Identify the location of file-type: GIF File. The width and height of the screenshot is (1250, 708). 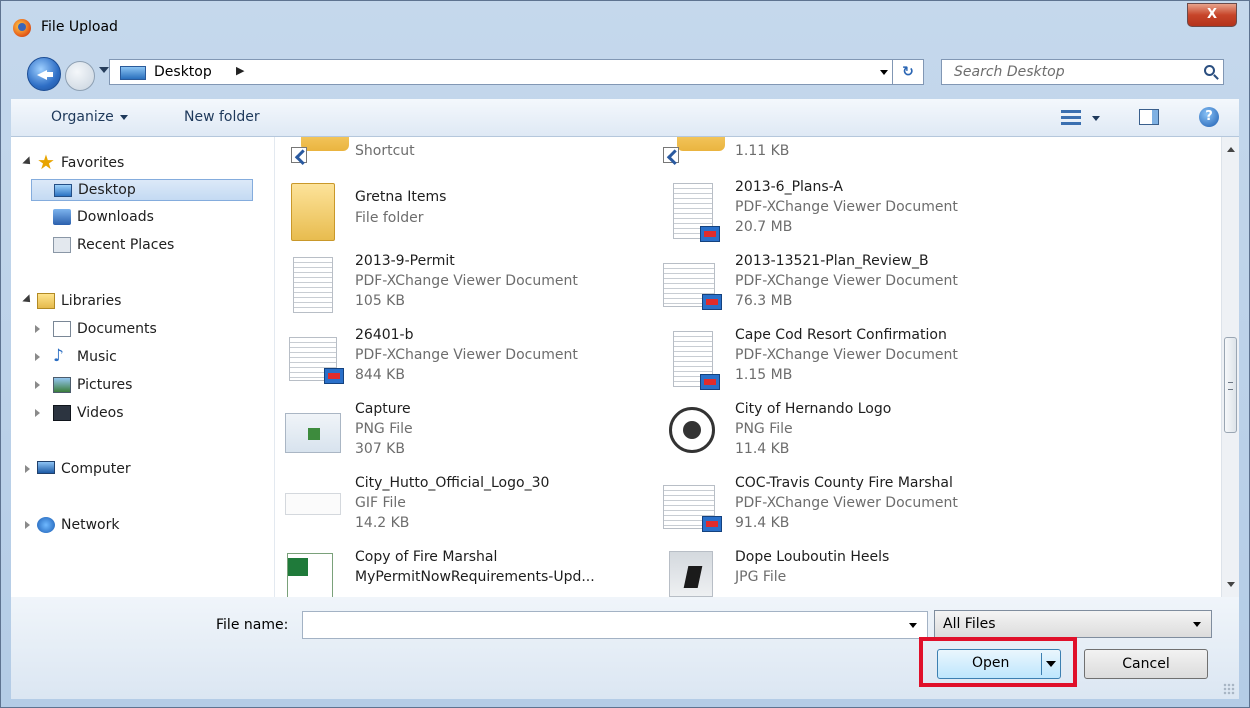
(380, 503).